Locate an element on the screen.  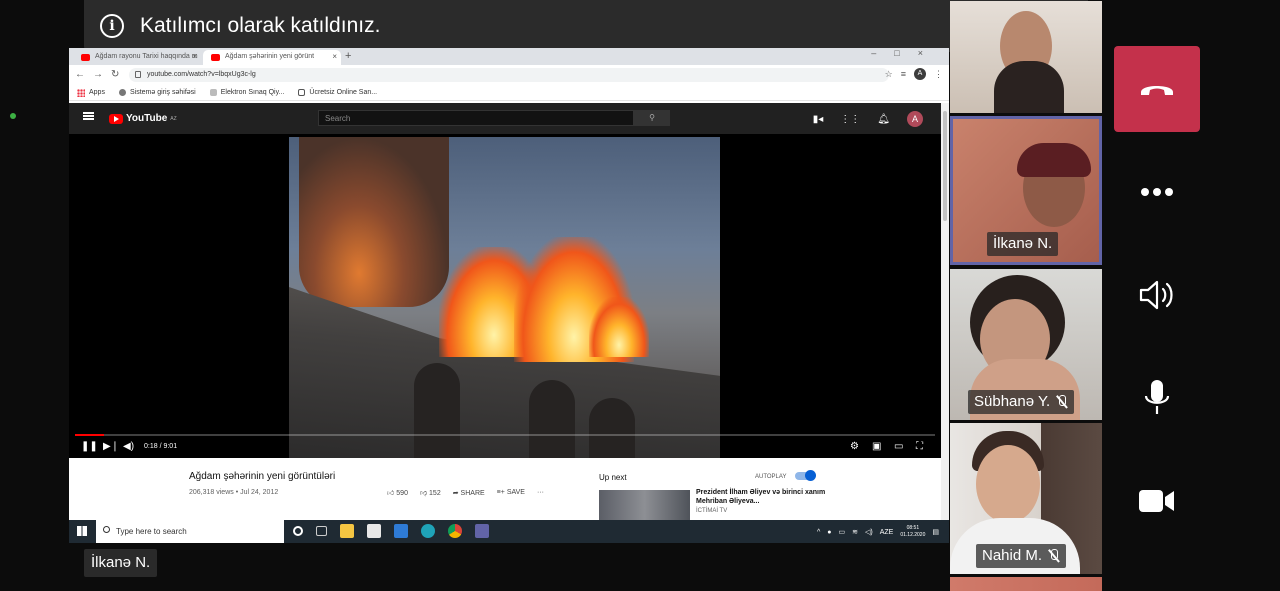
bookmark-icon is located at coordinates (302, 92).